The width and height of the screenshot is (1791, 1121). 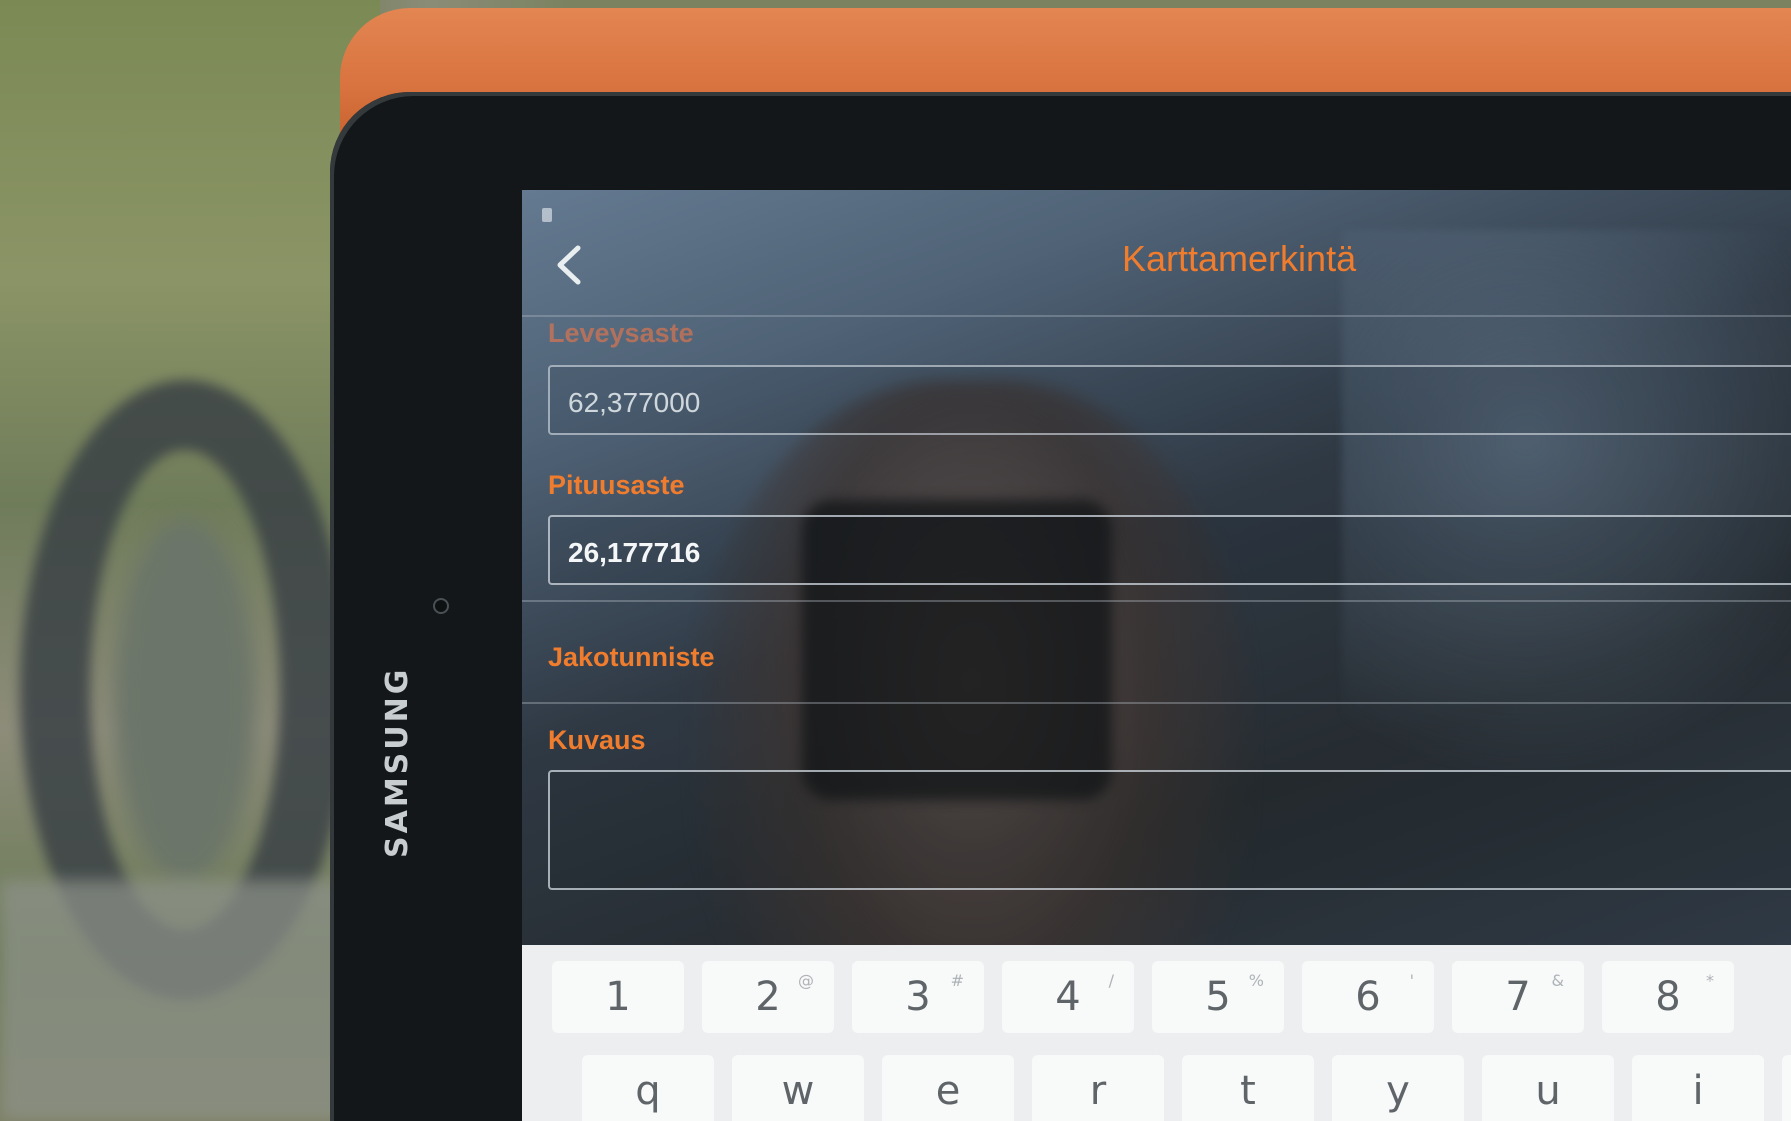 I want to click on keyboard-letter-row: q w e r t y u i o, so click(x=1186, y=1088).